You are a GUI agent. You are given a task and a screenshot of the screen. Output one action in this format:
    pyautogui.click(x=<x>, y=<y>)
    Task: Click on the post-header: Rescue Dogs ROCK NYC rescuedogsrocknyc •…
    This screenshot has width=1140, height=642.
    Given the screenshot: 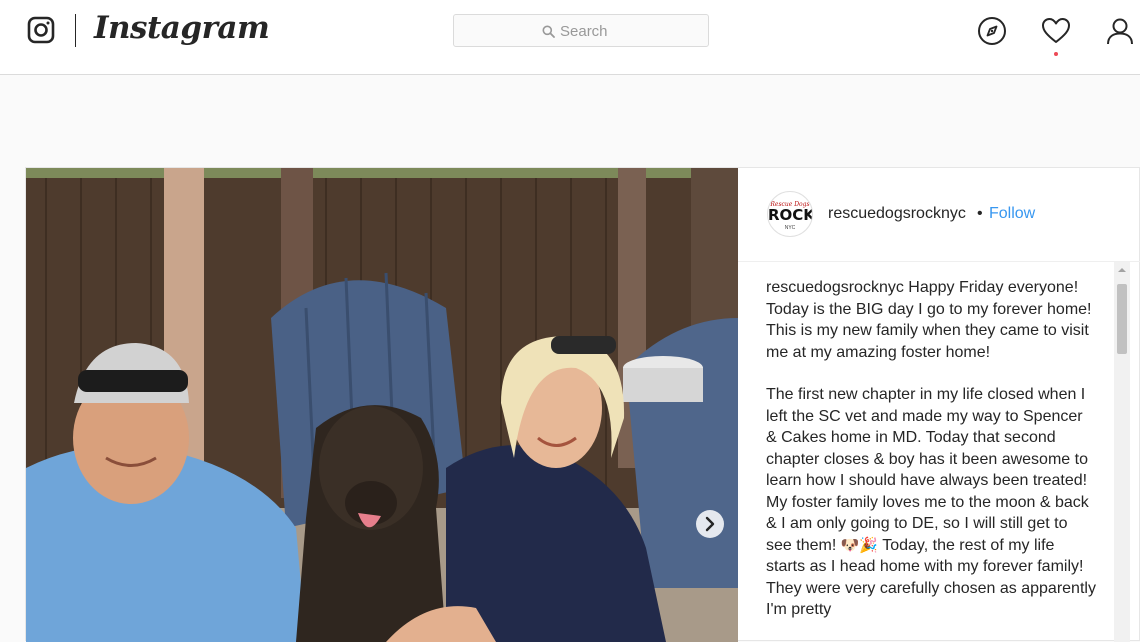 What is the action you would take?
    pyautogui.click(x=939, y=215)
    